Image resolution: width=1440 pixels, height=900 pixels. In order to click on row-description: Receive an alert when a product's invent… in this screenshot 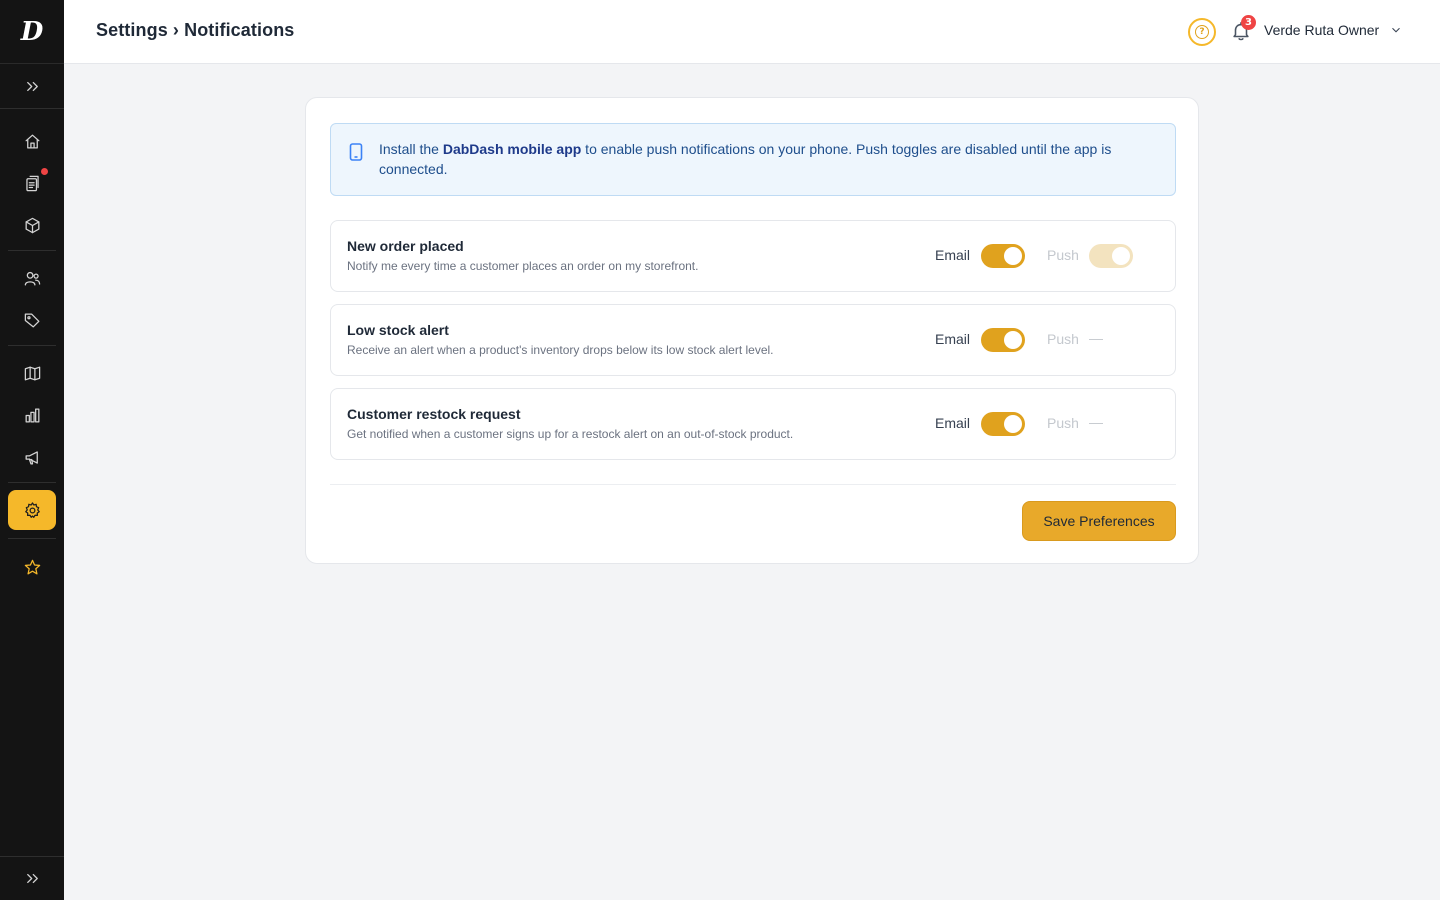, I will do `click(560, 350)`.